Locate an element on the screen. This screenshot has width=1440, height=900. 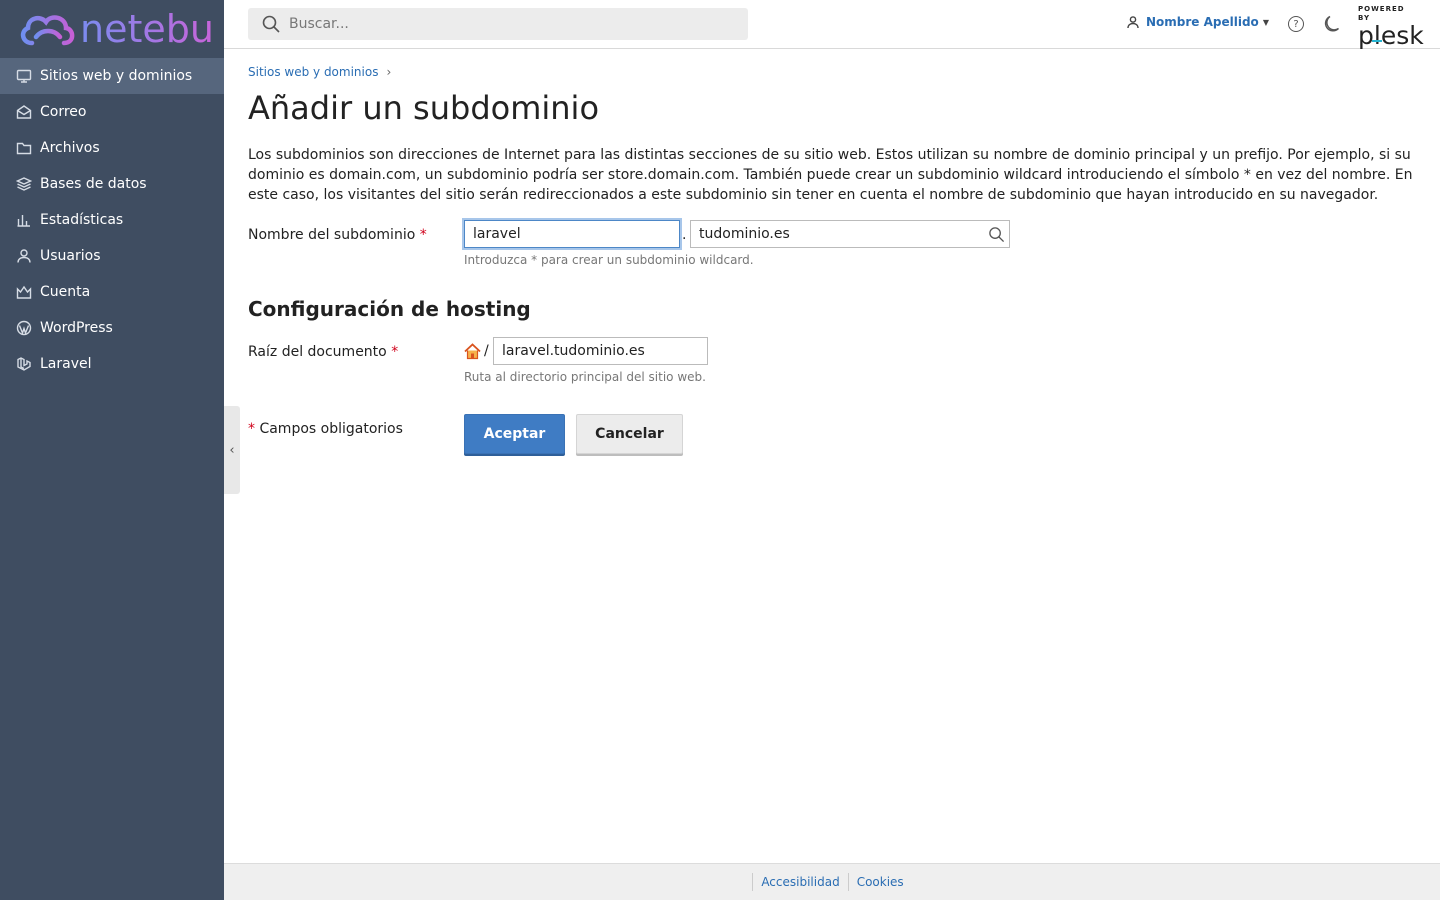
sidebar-item-correo: Correo is located at coordinates (112, 112).